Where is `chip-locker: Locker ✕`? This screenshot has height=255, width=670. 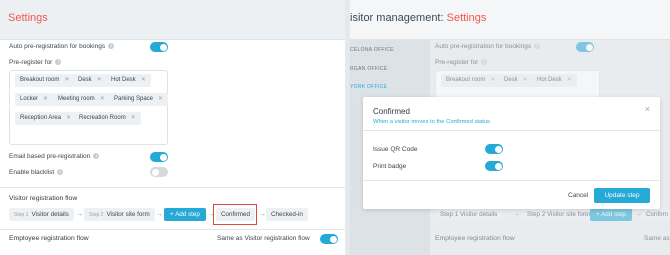 chip-locker: Locker ✕ is located at coordinates (34, 99).